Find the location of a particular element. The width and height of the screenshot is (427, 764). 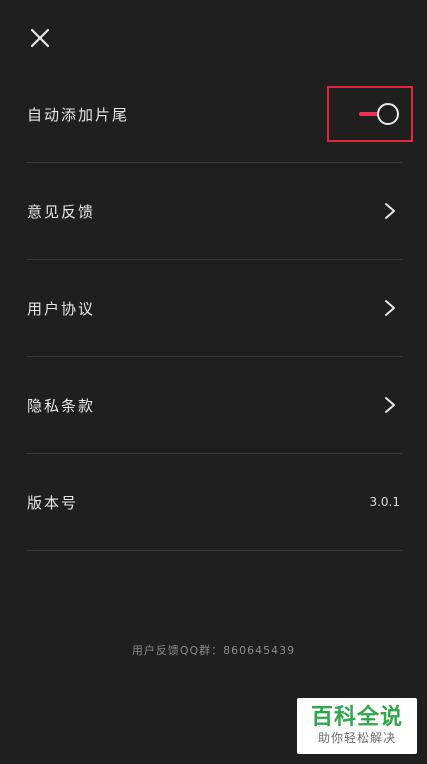

privacy-policy-label: 隐私条款 is located at coordinates (61, 405).